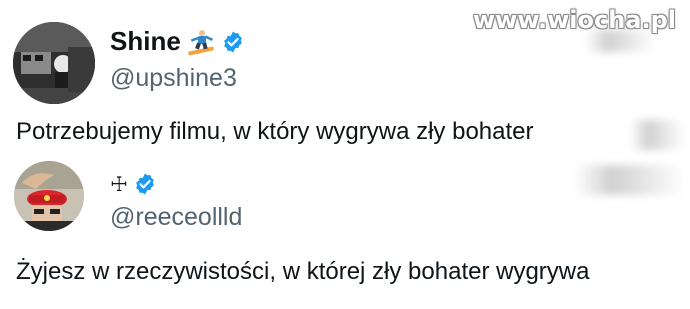 Image resolution: width=690 pixels, height=309 pixels. I want to click on reply-author-handle: @reeceollld, so click(176, 217).